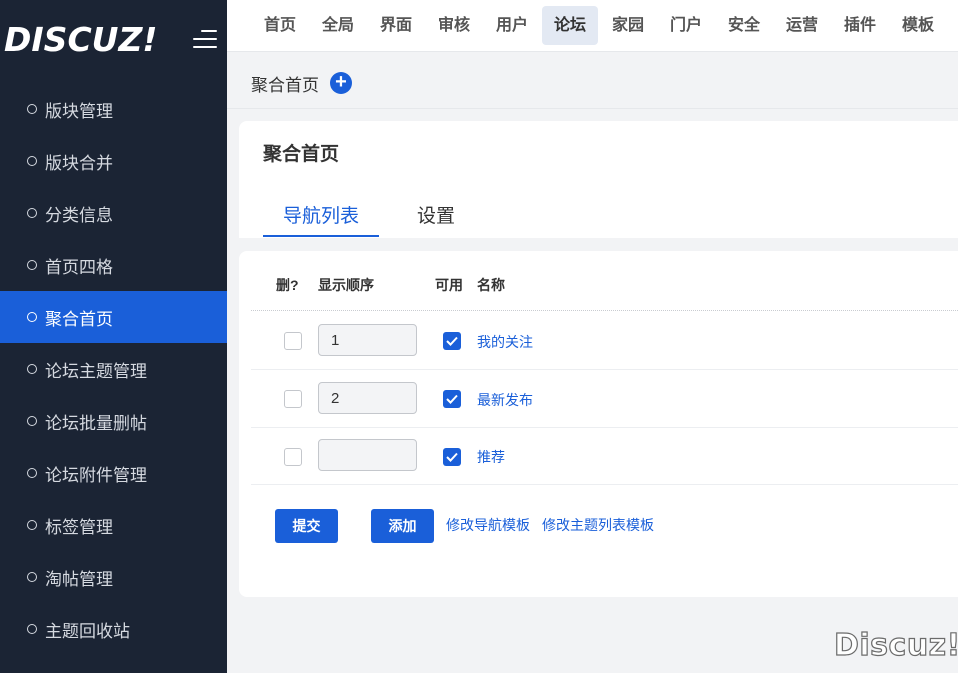 The width and height of the screenshot is (958, 673). Describe the element at coordinates (113, 525) in the screenshot. I see `sidebar-item-tags: 标签管理` at that location.